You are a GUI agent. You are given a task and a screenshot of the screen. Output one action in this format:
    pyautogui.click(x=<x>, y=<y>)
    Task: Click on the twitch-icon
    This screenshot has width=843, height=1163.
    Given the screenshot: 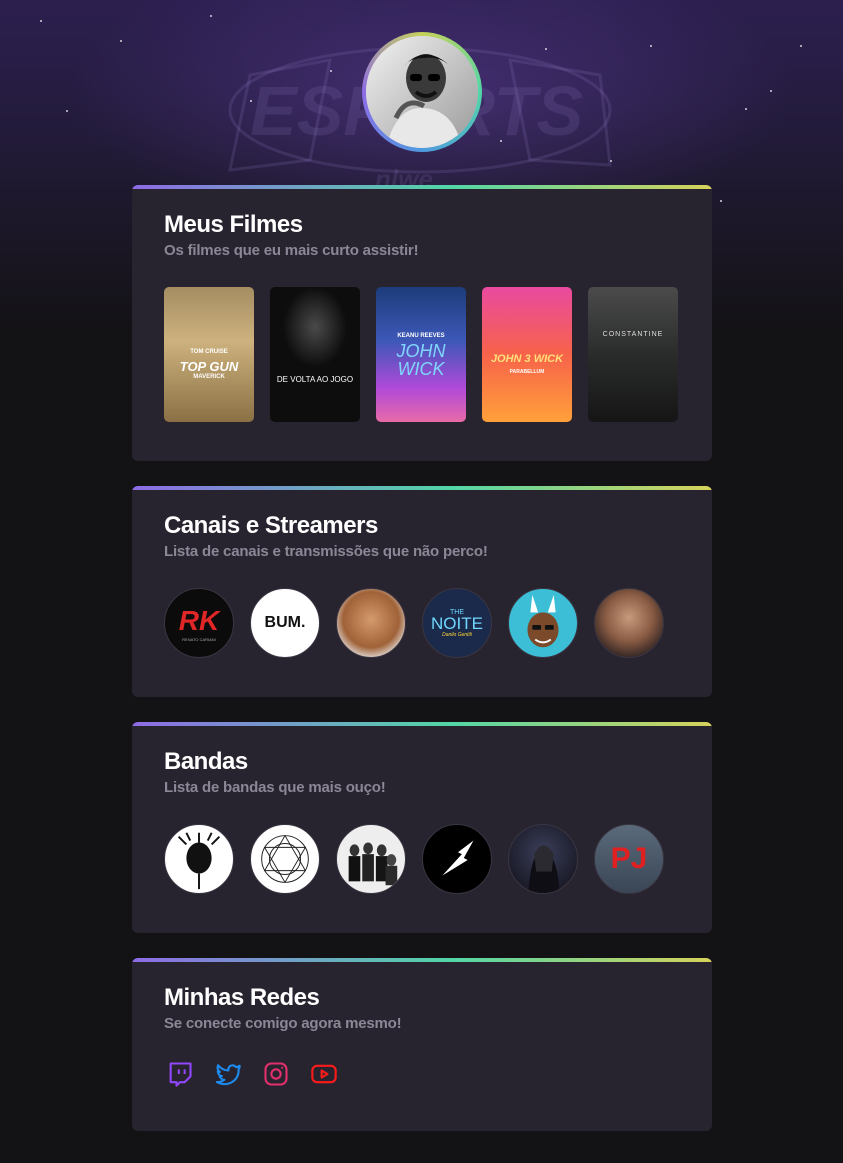 What is the action you would take?
    pyautogui.click(x=180, y=1074)
    